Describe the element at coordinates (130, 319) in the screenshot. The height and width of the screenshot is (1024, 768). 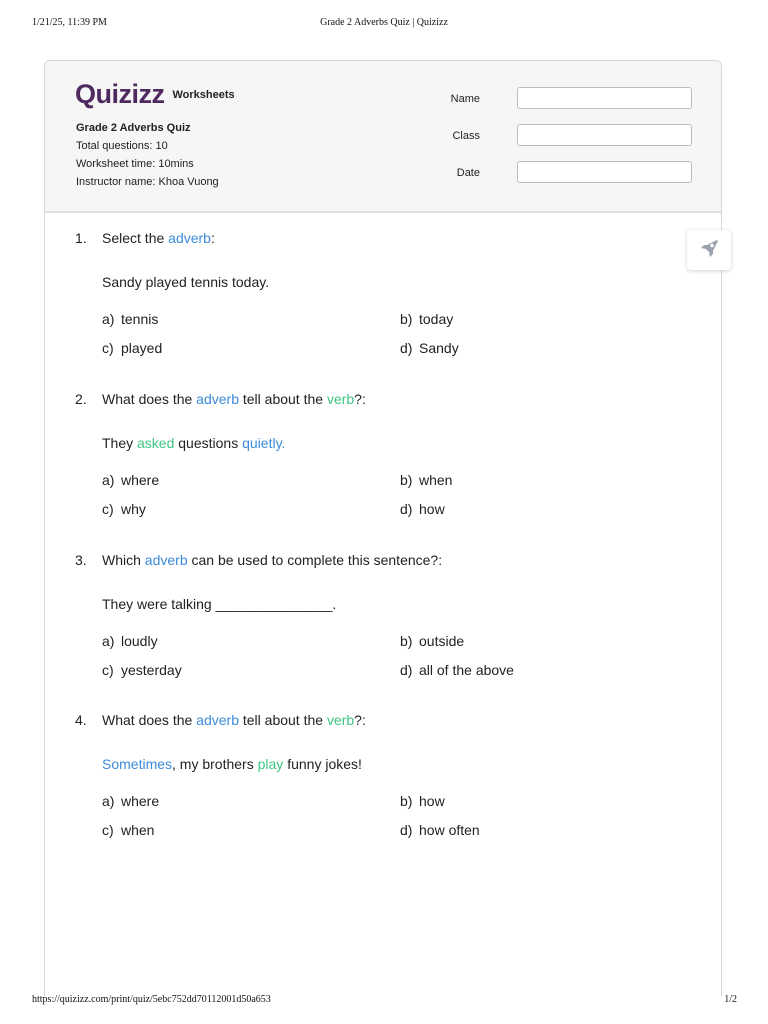
I see `option-a: a) tennis` at that location.